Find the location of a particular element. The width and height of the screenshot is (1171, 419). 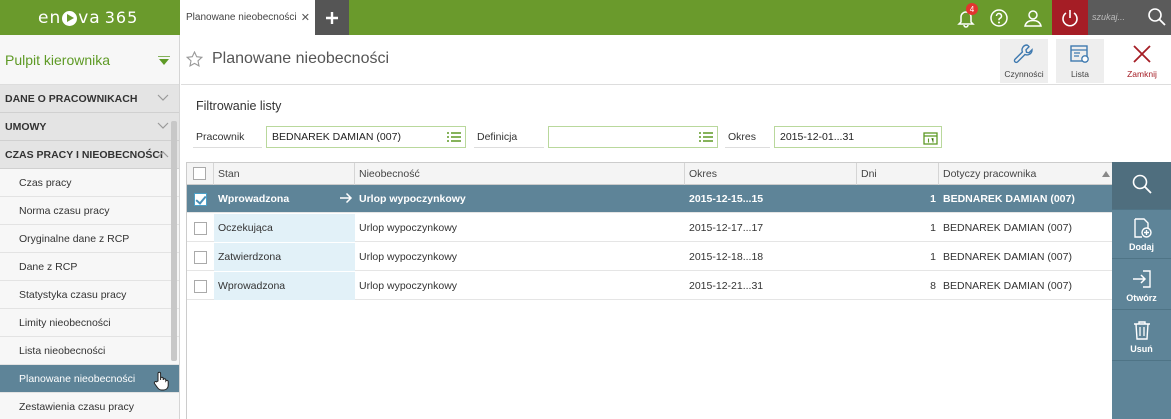

column-header-nieobecnosc: Nieobecność is located at coordinates (520, 174).